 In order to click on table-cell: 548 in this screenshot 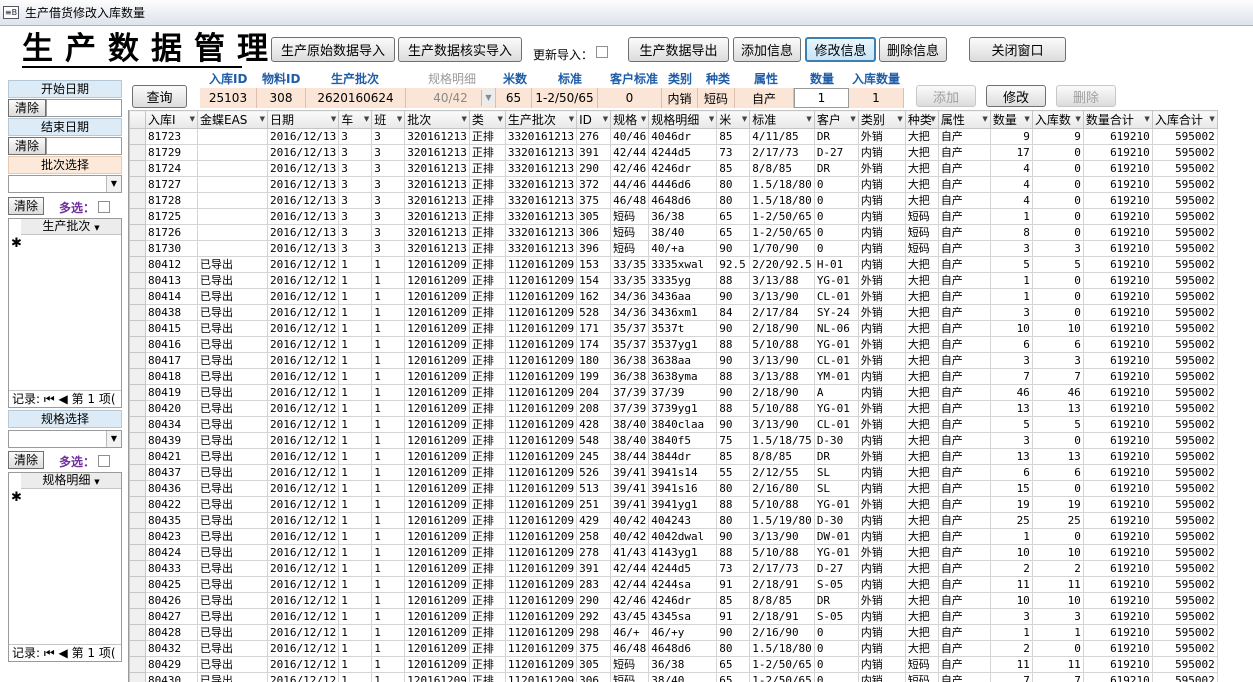, I will do `click(594, 440)`.